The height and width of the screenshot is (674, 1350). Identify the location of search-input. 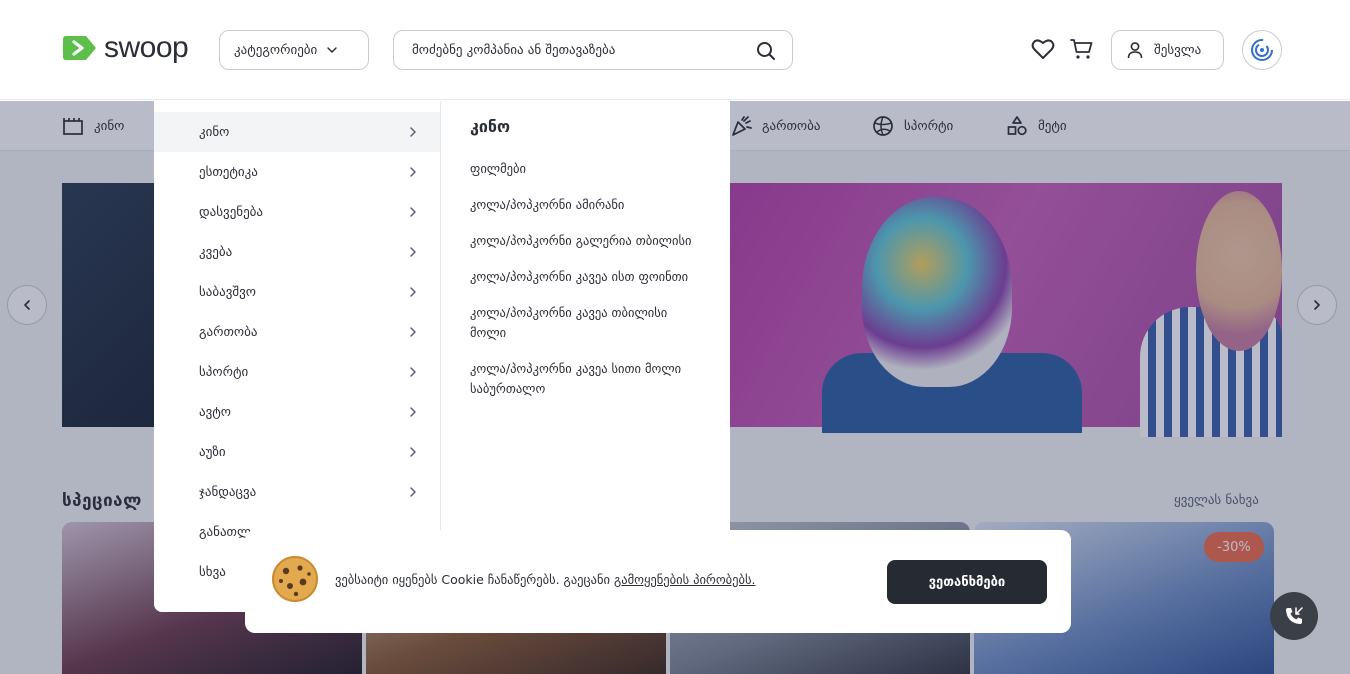
(577, 50).